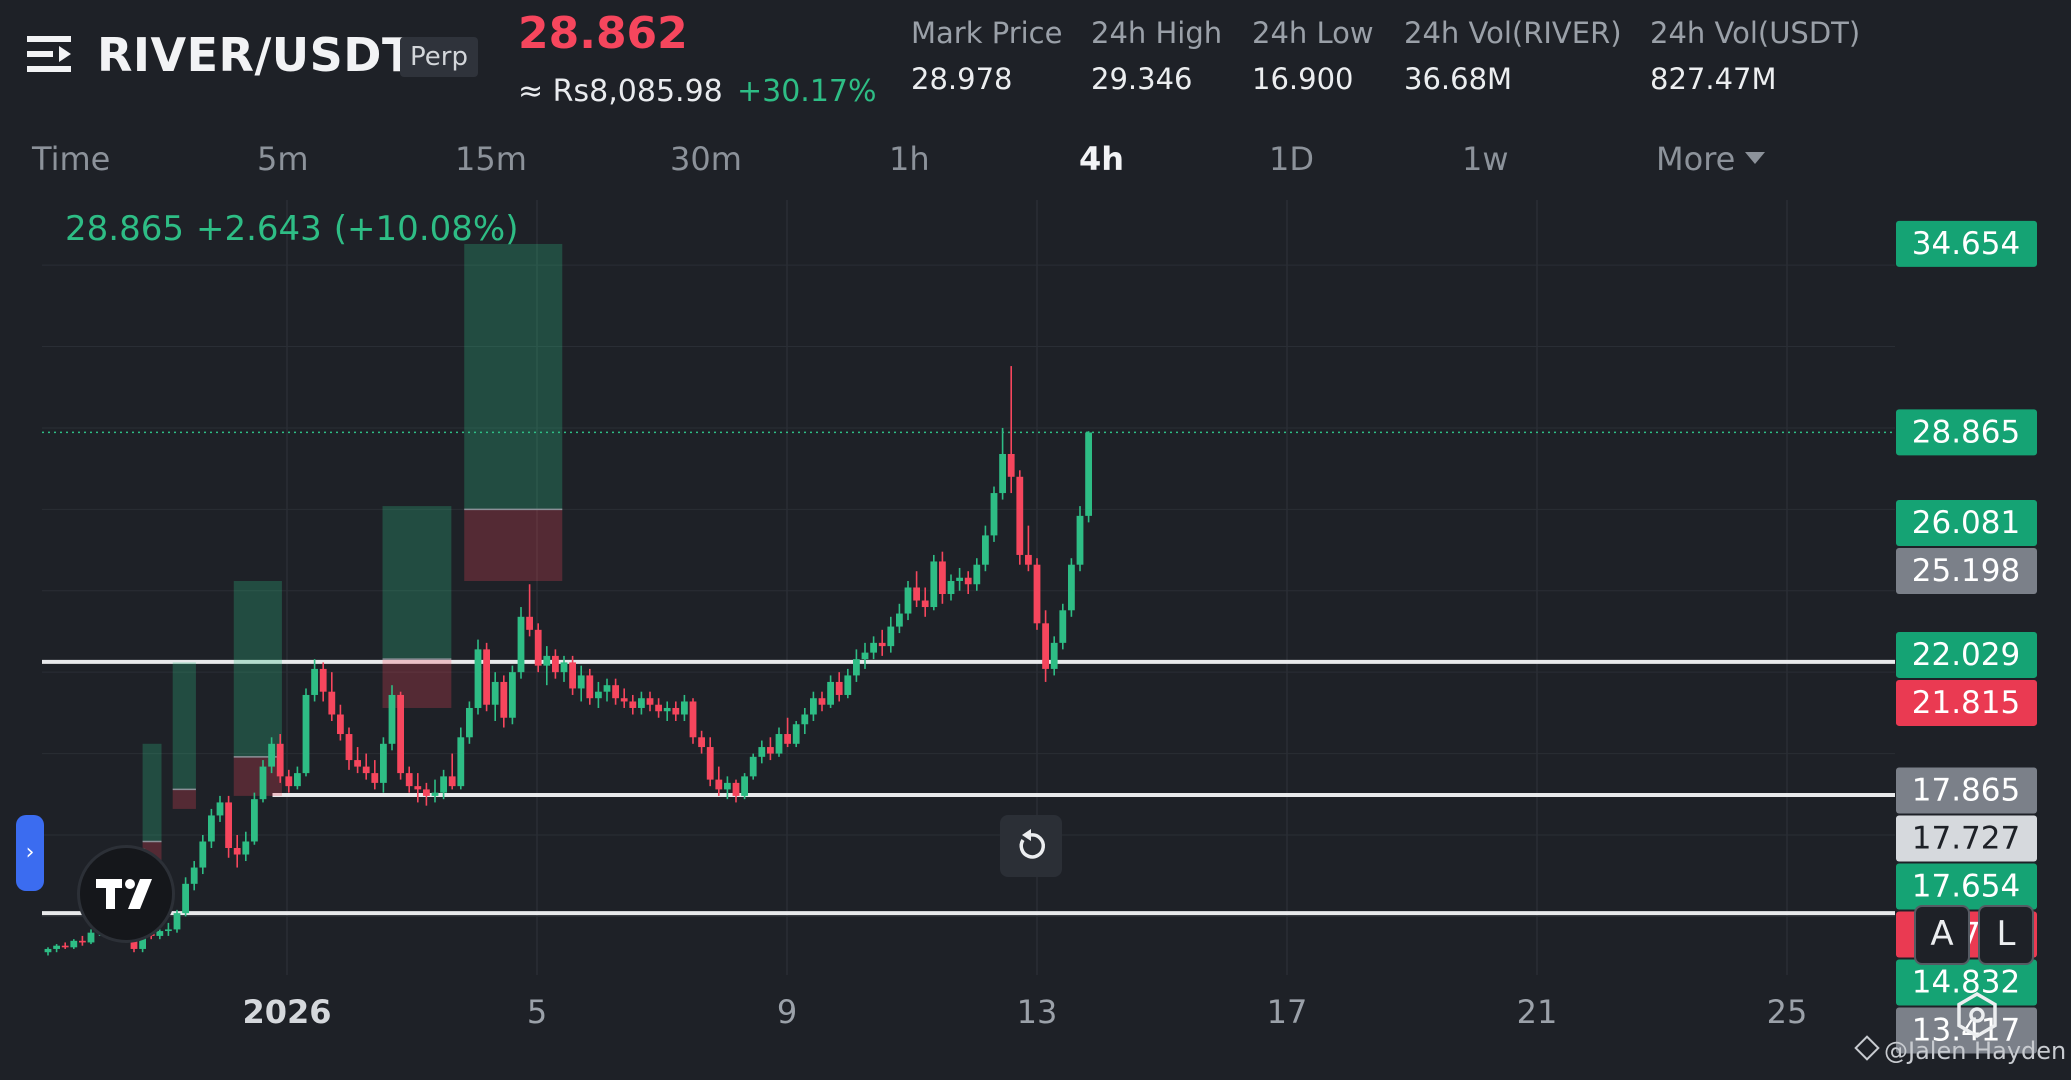 This screenshot has width=2071, height=1080. I want to click on tab-4h: 4h, so click(1101, 159).